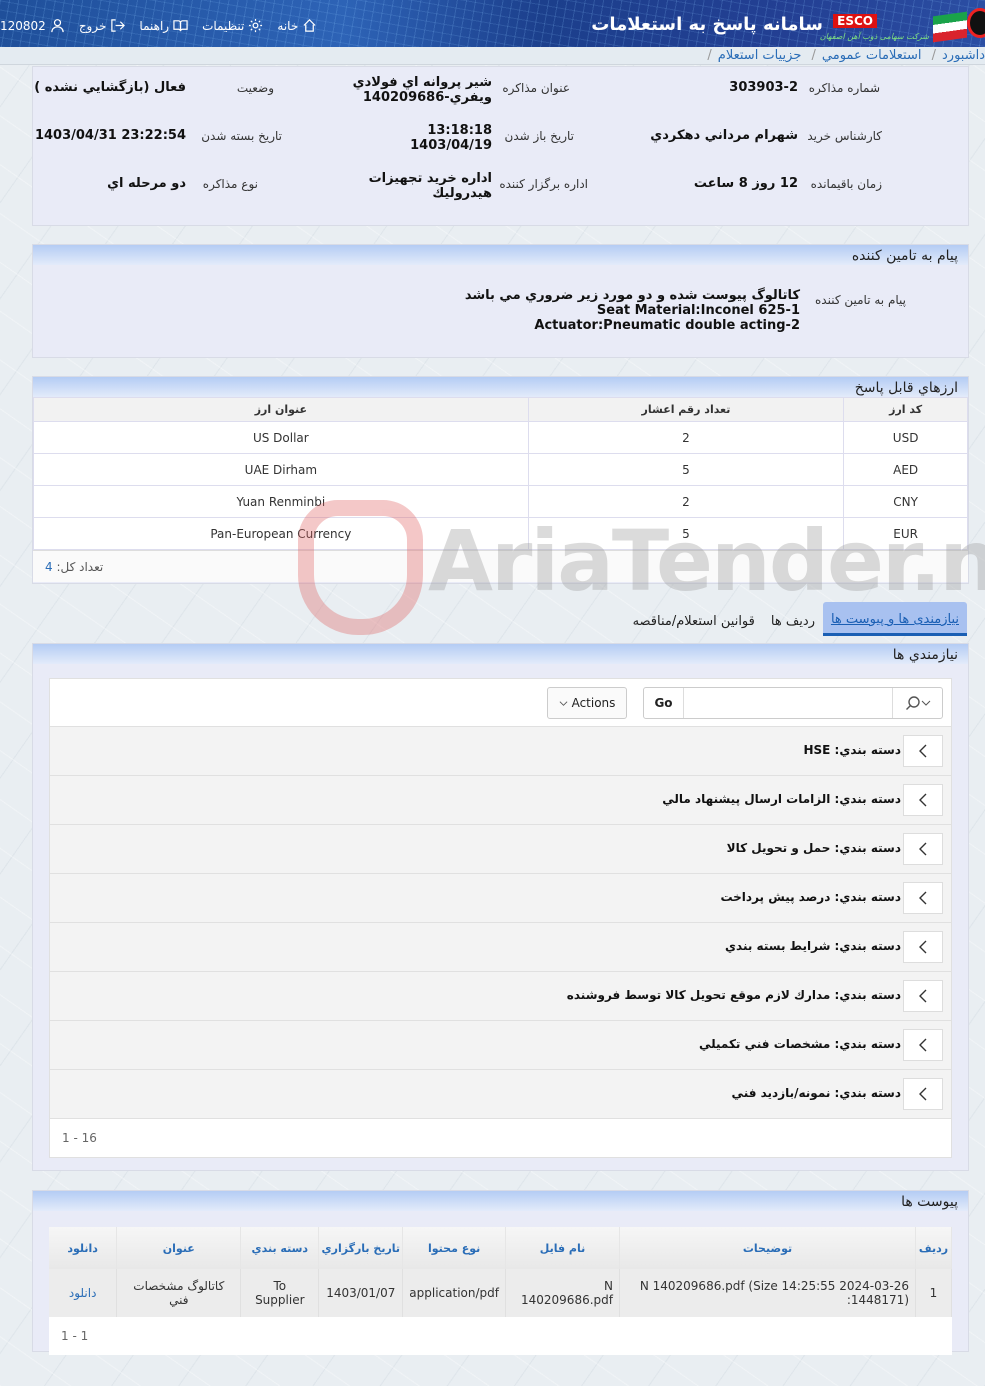  What do you see at coordinates (872, 55) in the screenshot?
I see `breadcrumb-public-inquiries: استعلامات عمومي` at bounding box center [872, 55].